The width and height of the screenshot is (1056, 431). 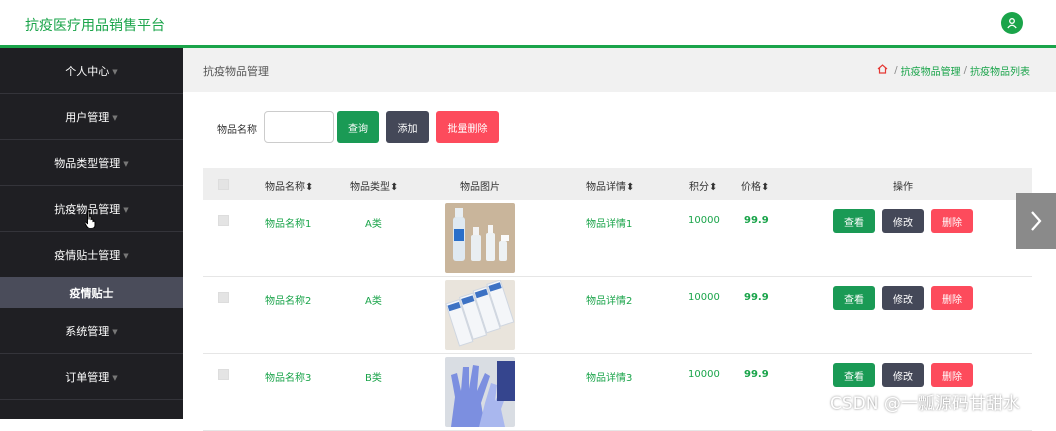 I want to click on hand-cursor-icon, so click(x=91, y=220).